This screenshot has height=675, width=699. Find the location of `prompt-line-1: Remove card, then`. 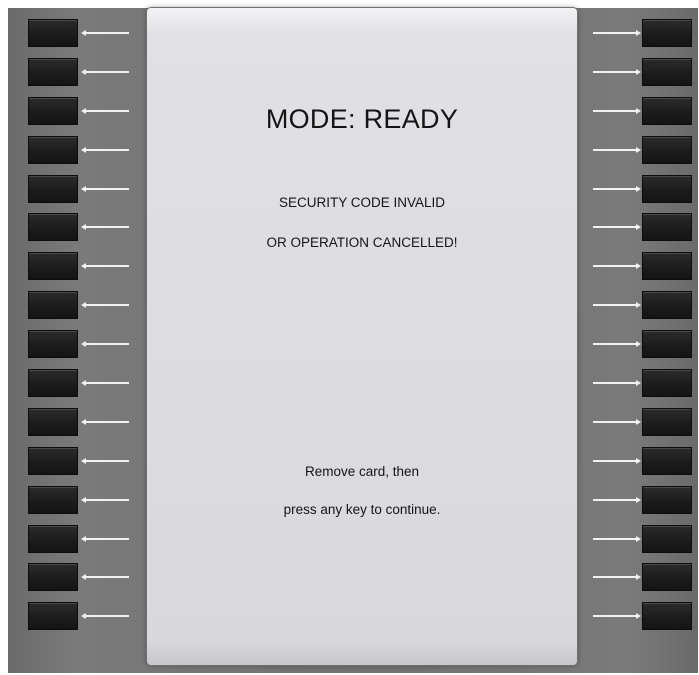

prompt-line-1: Remove card, then is located at coordinates (362, 471).